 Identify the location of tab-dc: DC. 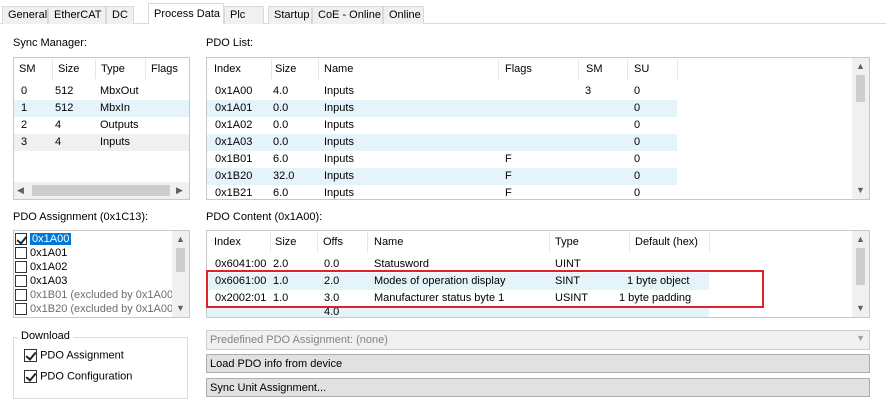
(120, 15).